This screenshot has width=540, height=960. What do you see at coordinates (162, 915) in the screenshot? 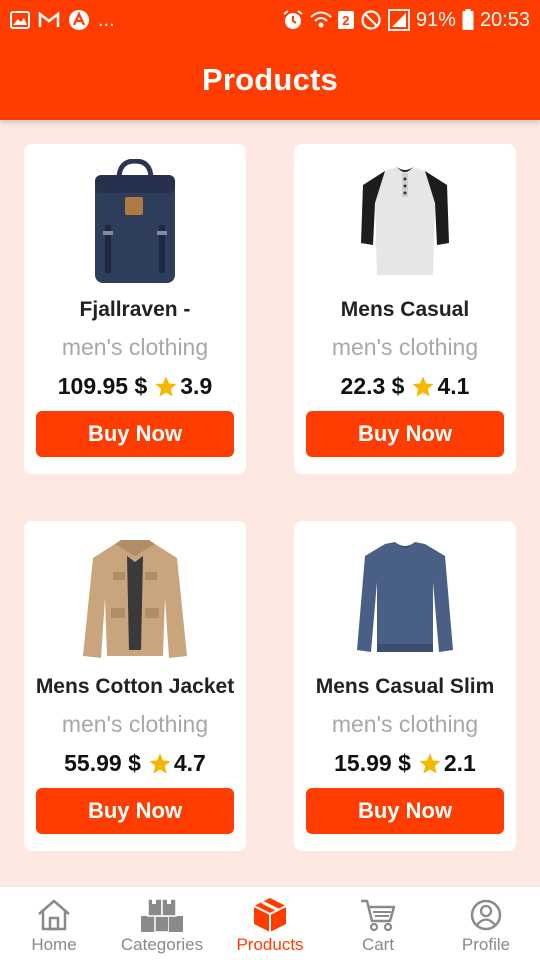
I see `boxes-icon` at bounding box center [162, 915].